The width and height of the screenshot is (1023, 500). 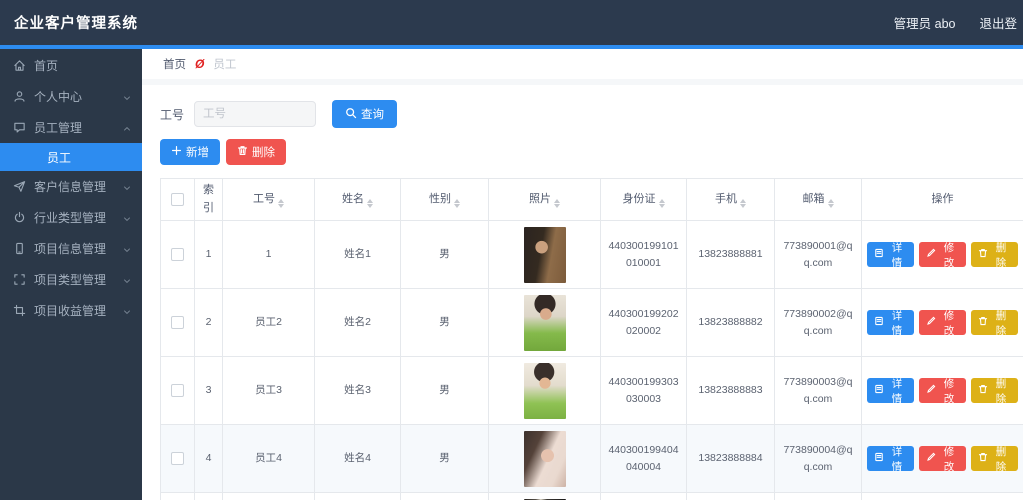 I want to click on sidebar-item-label: 项目信息管理, so click(x=70, y=249).